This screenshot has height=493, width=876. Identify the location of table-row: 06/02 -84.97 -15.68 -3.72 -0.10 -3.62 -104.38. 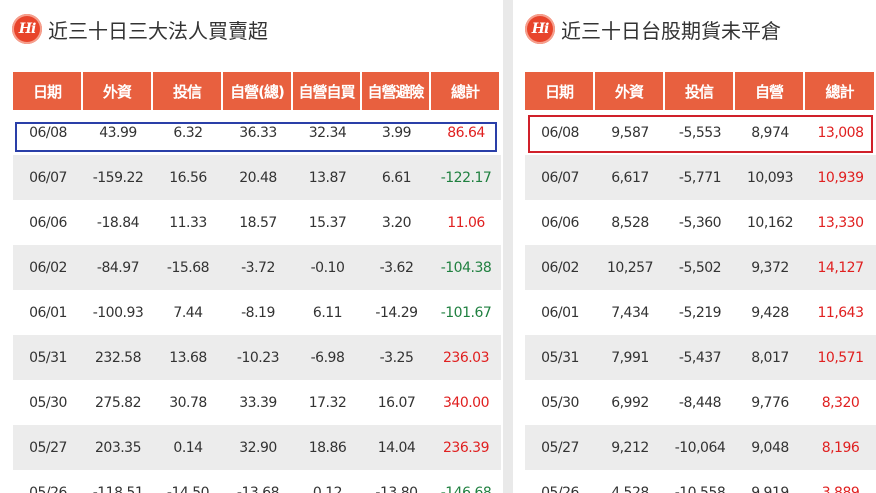
(257, 267).